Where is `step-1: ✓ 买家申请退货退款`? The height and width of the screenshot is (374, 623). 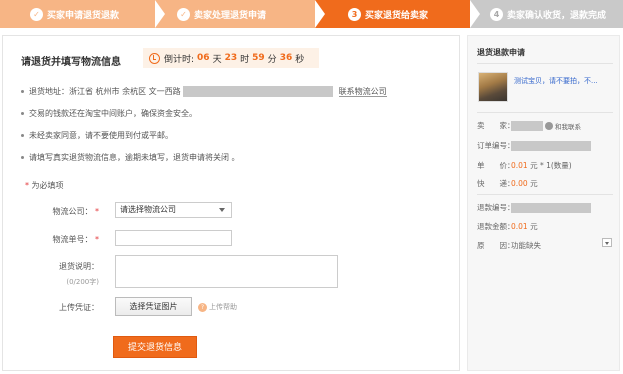 step-1: ✓ 买家申请退货退款 is located at coordinates (77, 14).